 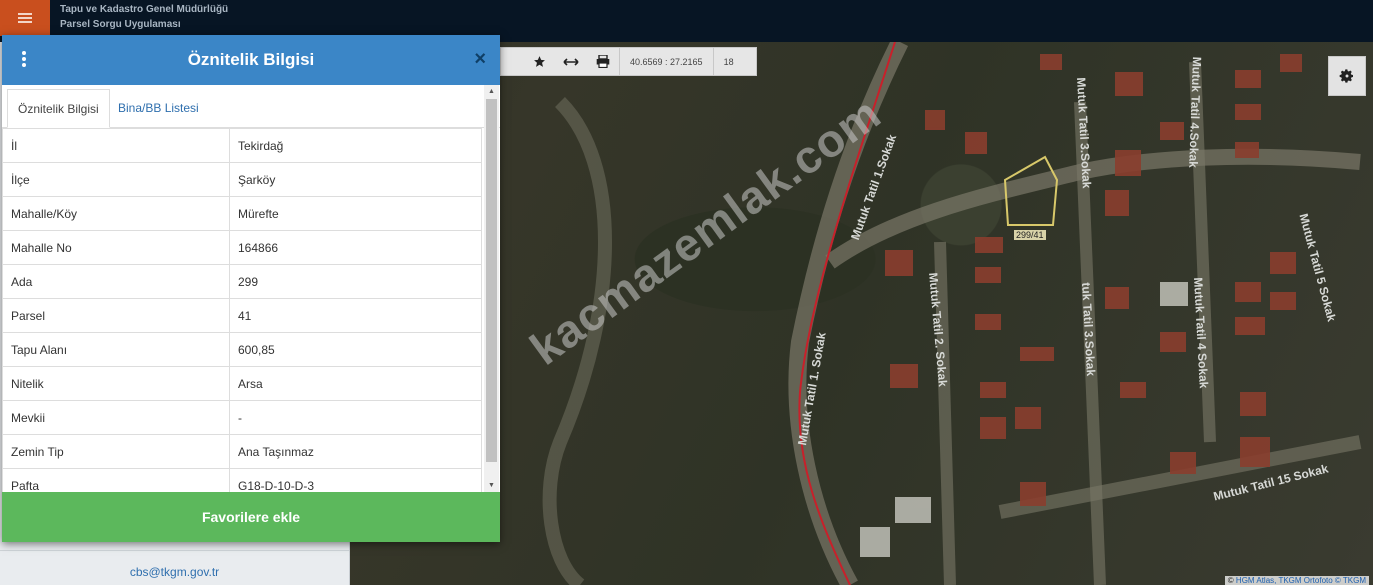 What do you see at coordinates (116, 417) in the screenshot?
I see `attribute-key: Mevkii` at bounding box center [116, 417].